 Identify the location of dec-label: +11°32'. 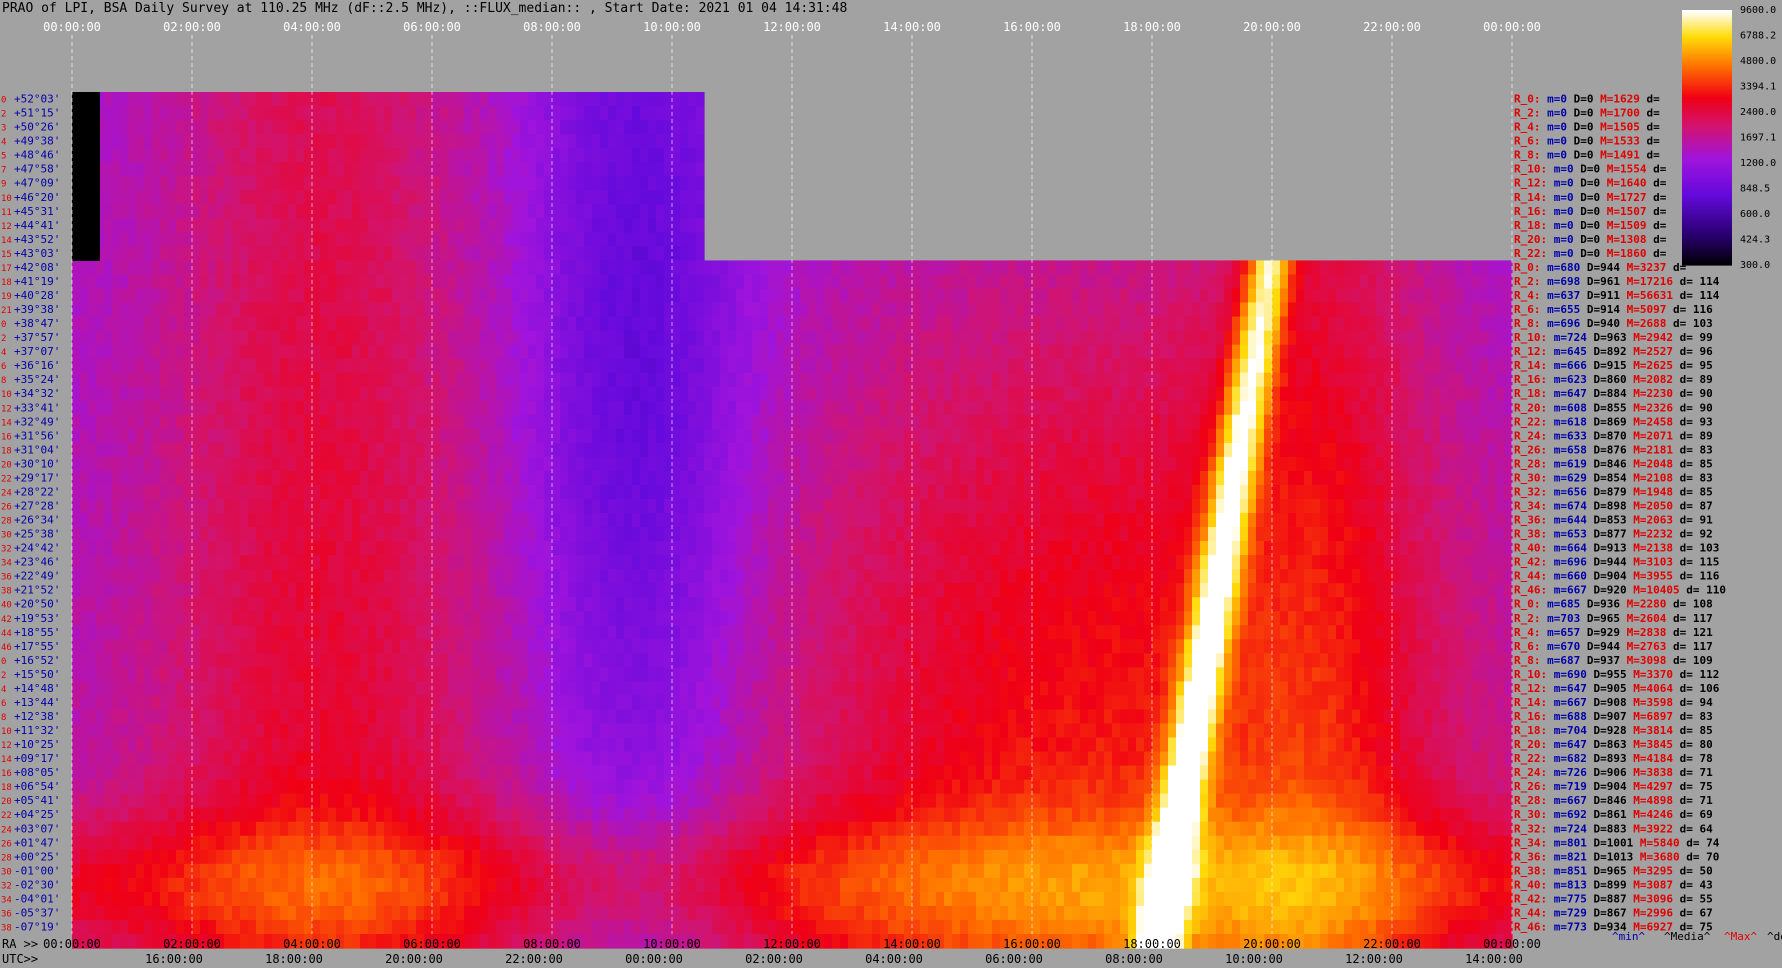
(37, 730).